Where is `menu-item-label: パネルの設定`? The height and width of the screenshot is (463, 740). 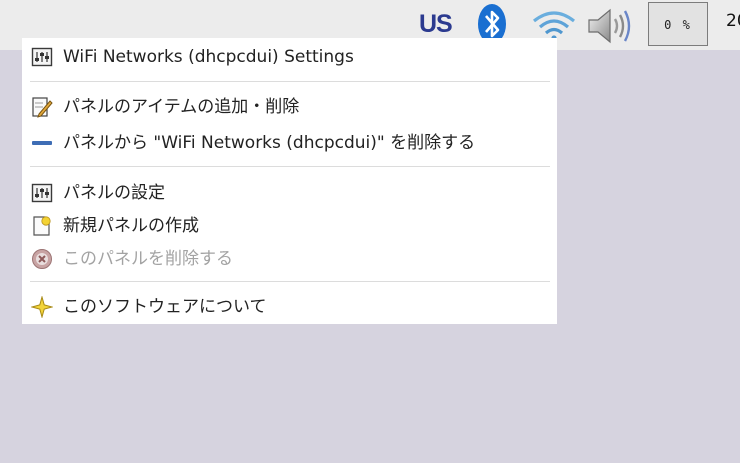
menu-item-label: パネルの設定 is located at coordinates (114, 193).